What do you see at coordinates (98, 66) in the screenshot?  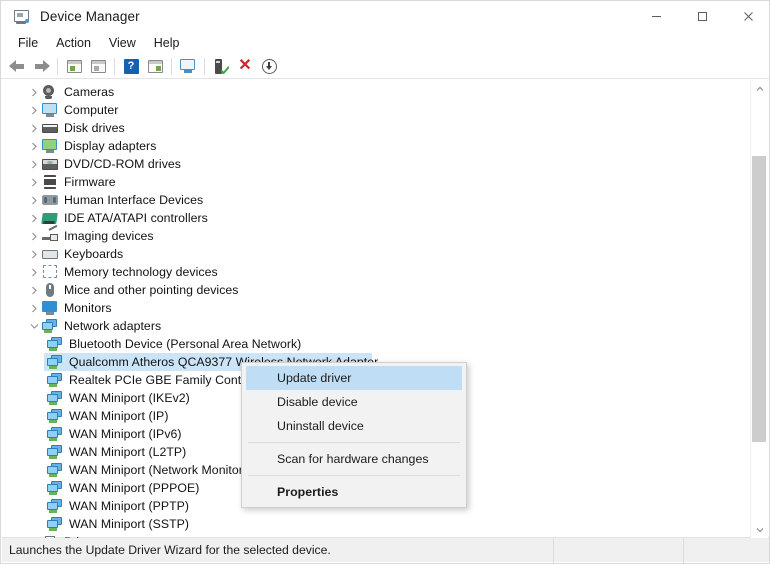 I see `show-hide-action-pane-button` at bounding box center [98, 66].